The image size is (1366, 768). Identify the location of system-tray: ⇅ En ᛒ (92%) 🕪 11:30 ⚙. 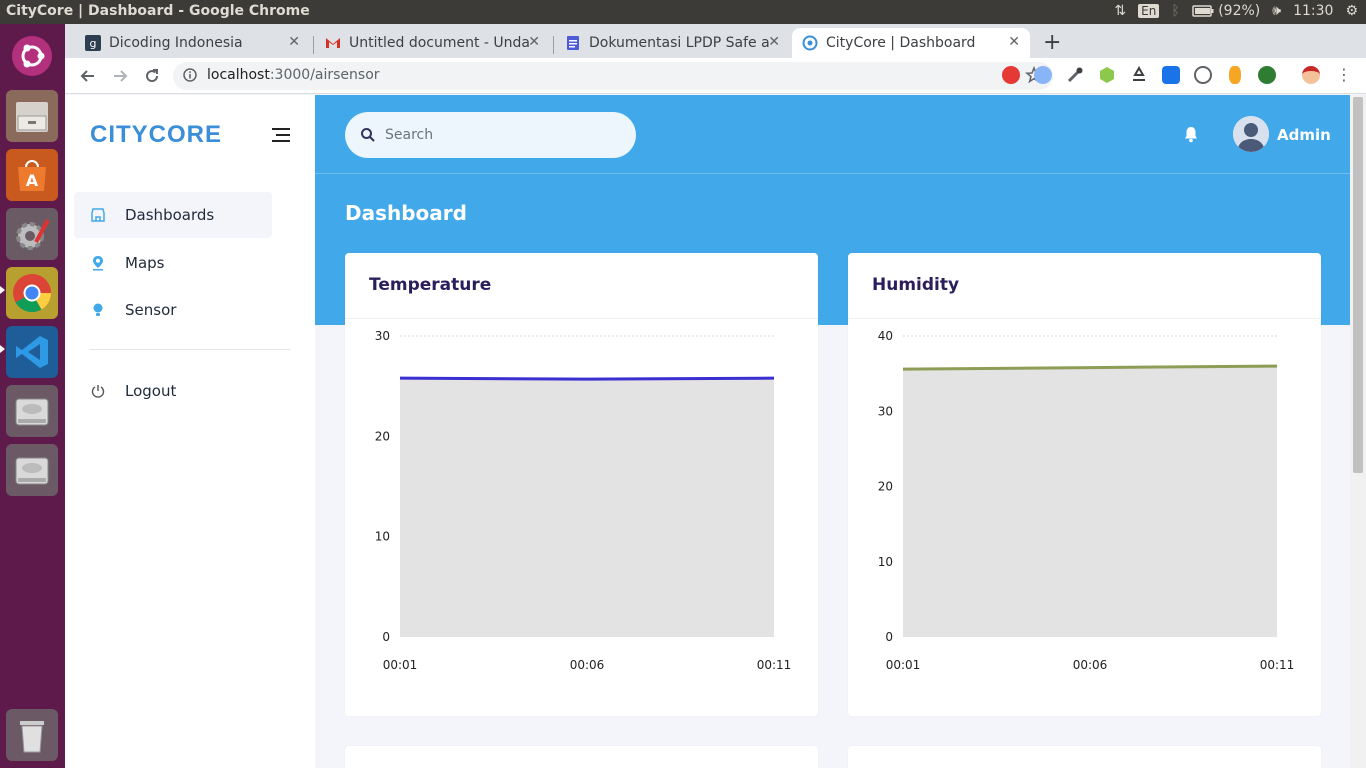
(1236, 11).